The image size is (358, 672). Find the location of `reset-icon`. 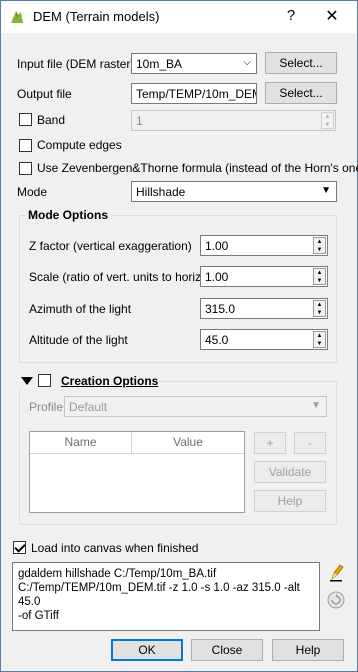

reset-icon is located at coordinates (336, 600).